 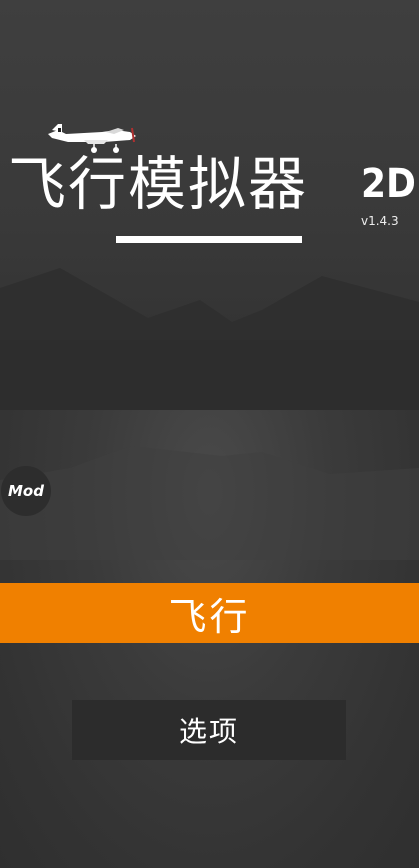 I want to click on version-label: v1.4.3, so click(x=380, y=221).